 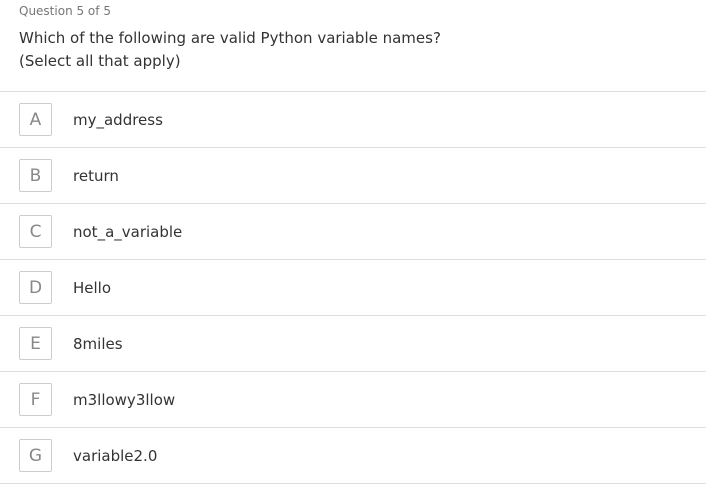 I want to click on option-label: m3llowy3llow, so click(x=124, y=399).